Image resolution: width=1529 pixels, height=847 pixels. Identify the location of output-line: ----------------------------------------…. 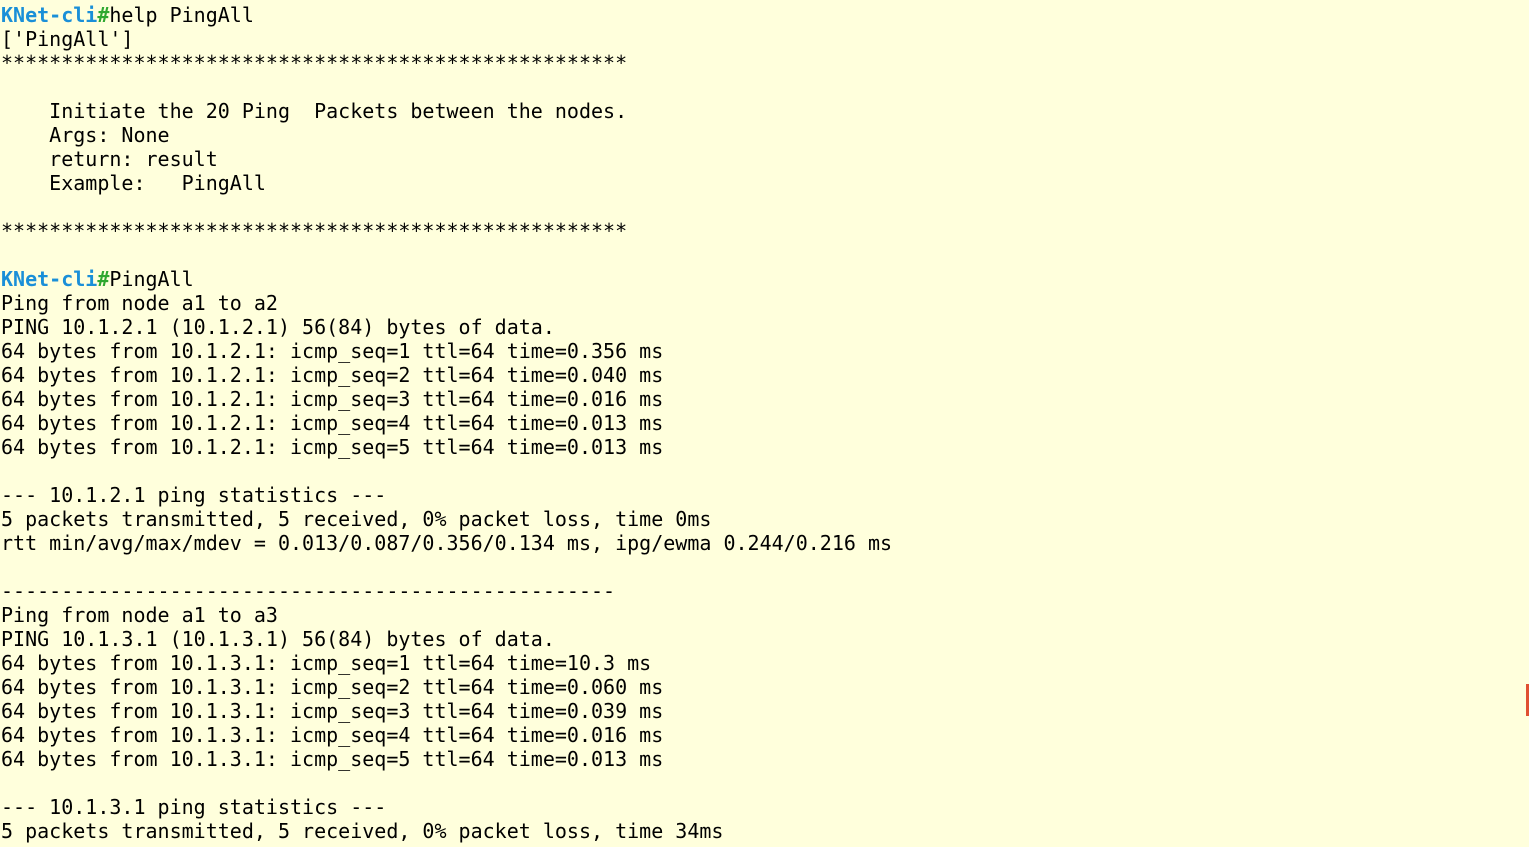
(308, 591).